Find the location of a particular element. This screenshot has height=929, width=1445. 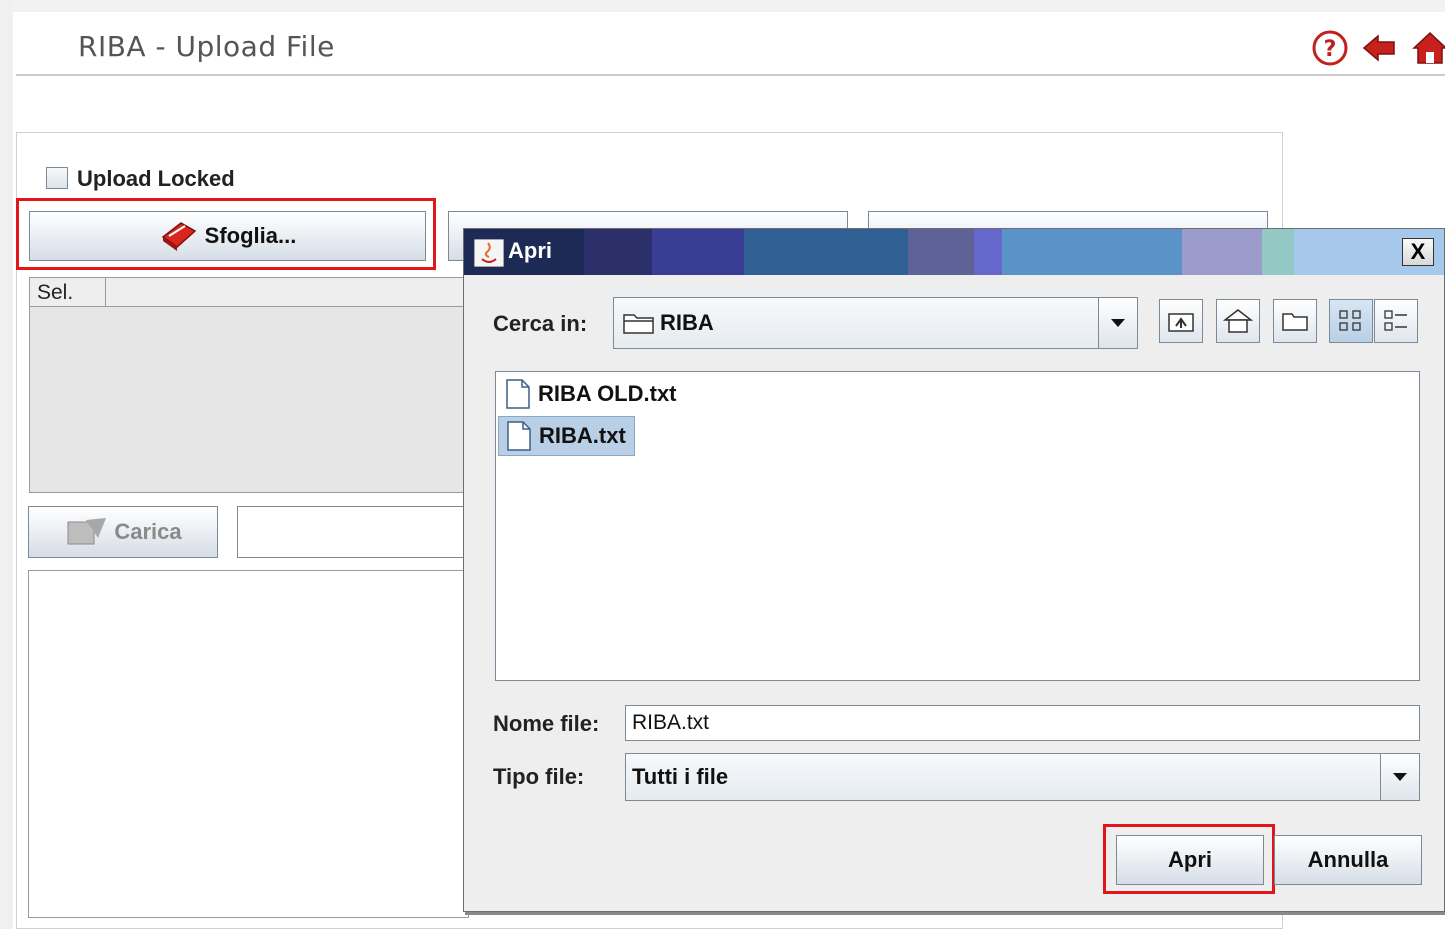

back-icon is located at coordinates (1380, 48).